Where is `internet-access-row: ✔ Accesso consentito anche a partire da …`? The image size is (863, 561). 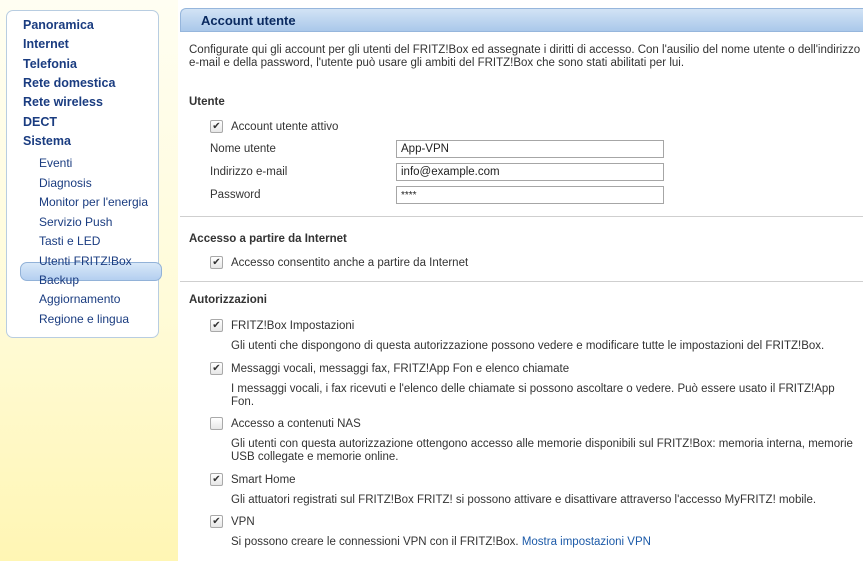
internet-access-row: ✔ Accesso consentito anche a partire da … is located at coordinates (339, 262).